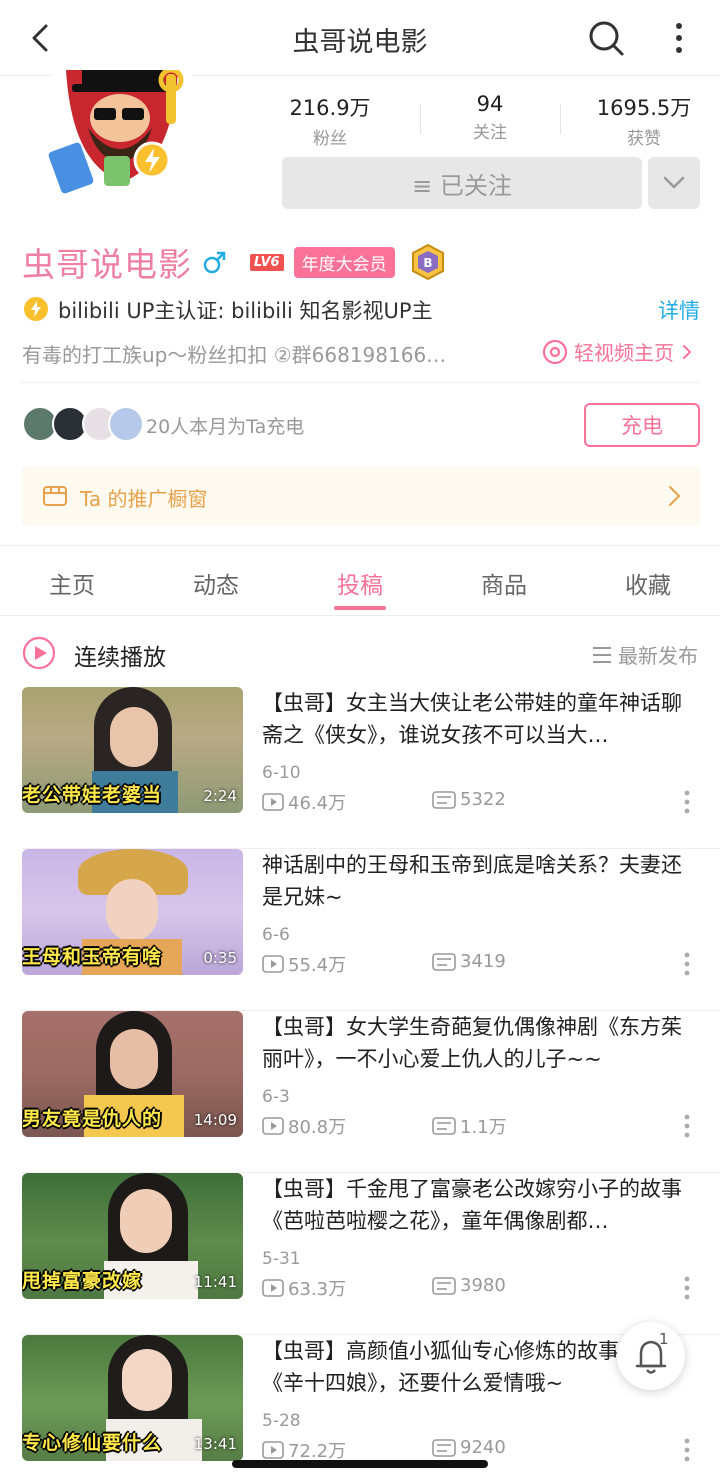 This screenshot has height=1481, width=720. Describe the element at coordinates (642, 425) in the screenshot. I see `charge-button: 充电` at that location.